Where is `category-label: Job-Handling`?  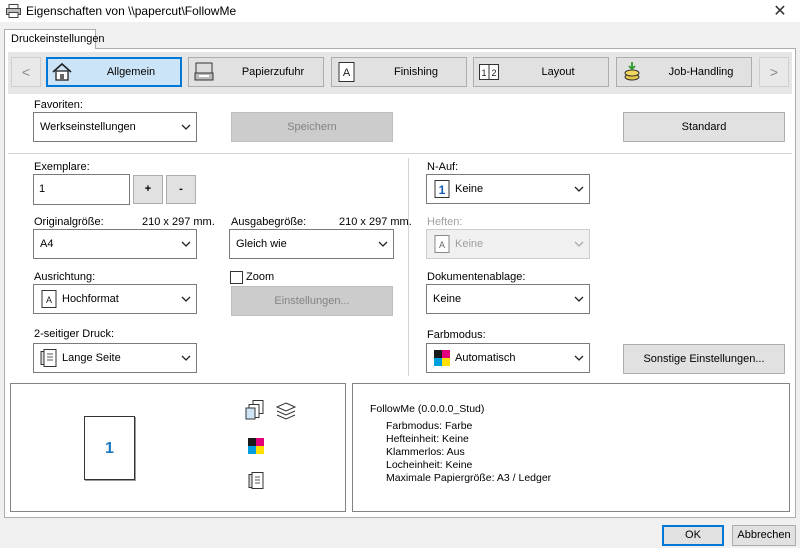
category-label: Job-Handling is located at coordinates (701, 72).